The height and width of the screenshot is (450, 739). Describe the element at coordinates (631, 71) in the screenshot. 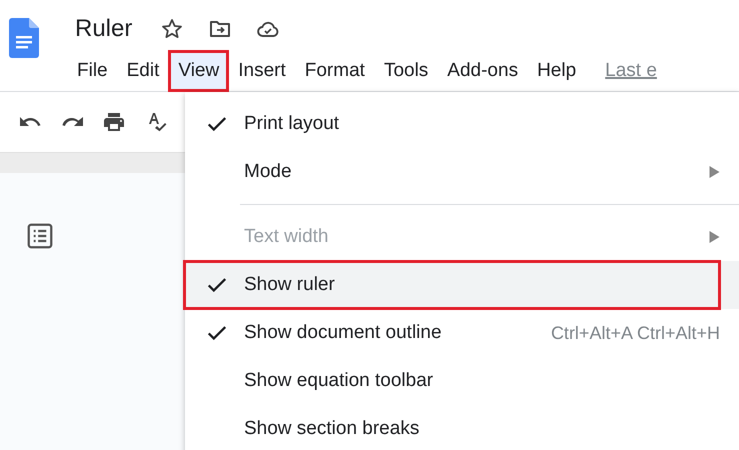

I see `last-edit-link: Last e` at that location.